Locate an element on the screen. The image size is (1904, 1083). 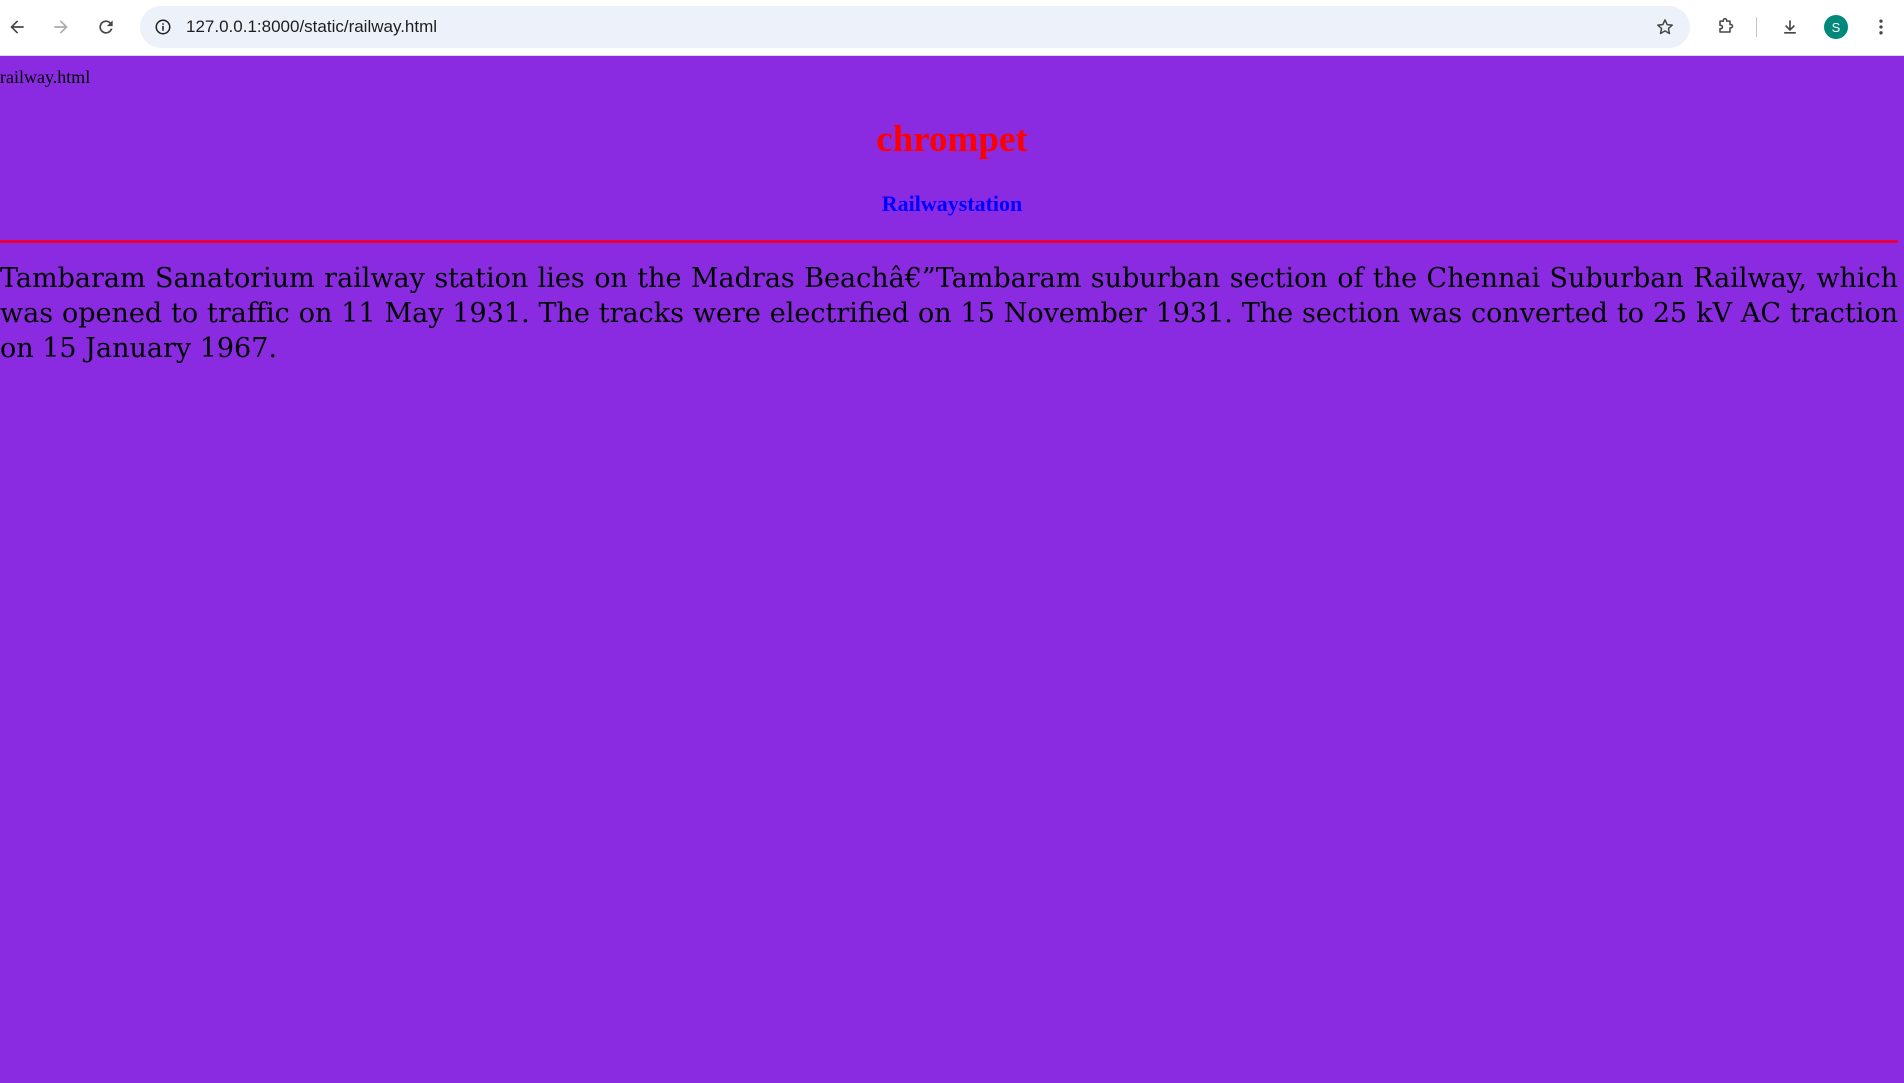
menu-button is located at coordinates (1881, 27).